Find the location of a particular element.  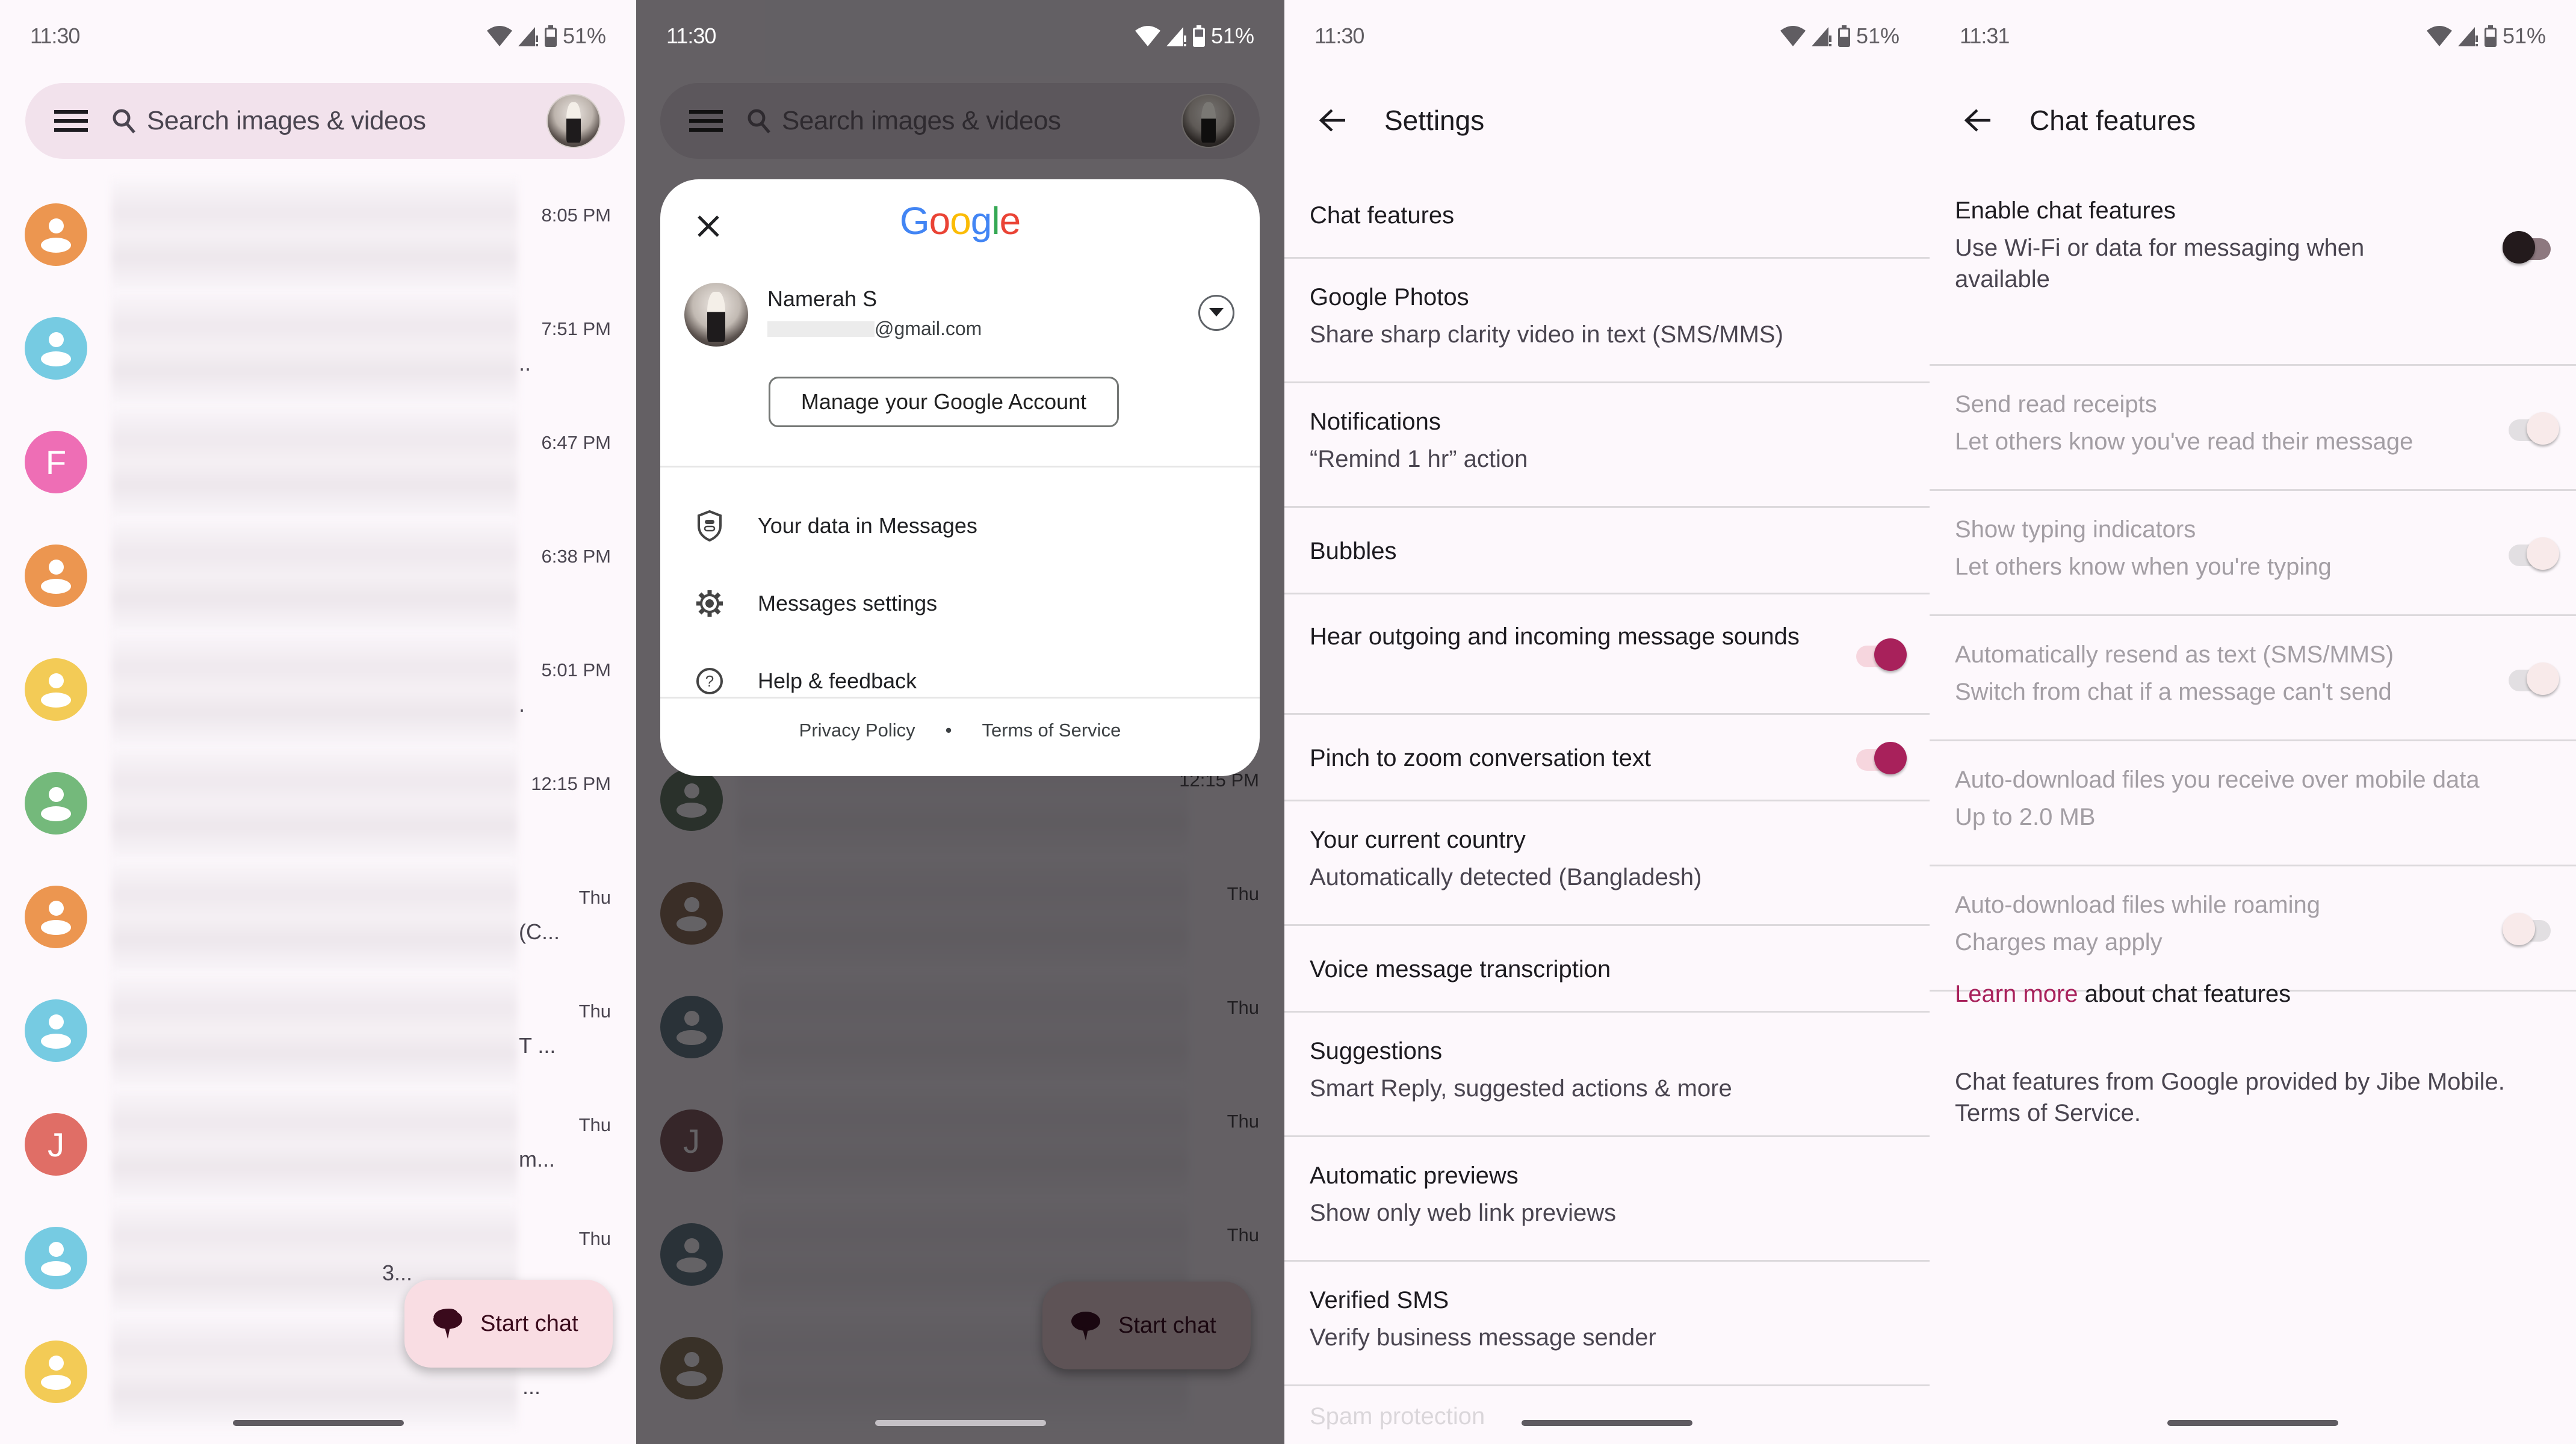

hamburger-menu-icon is located at coordinates (71, 121).